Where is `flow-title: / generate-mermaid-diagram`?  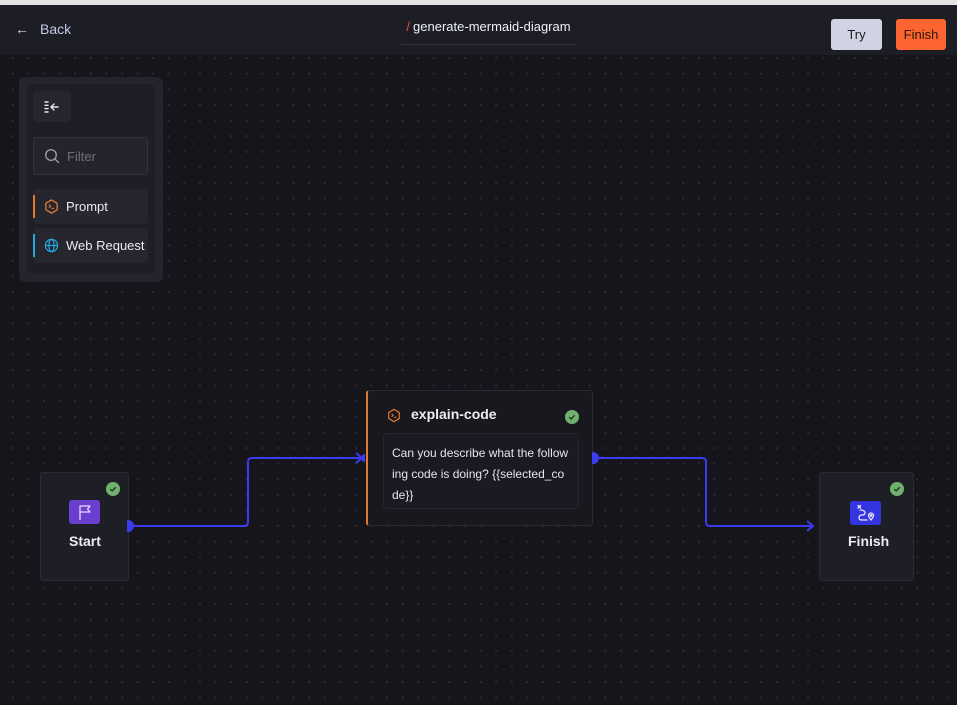
flow-title: / generate-mermaid-diagram is located at coordinates (488, 31).